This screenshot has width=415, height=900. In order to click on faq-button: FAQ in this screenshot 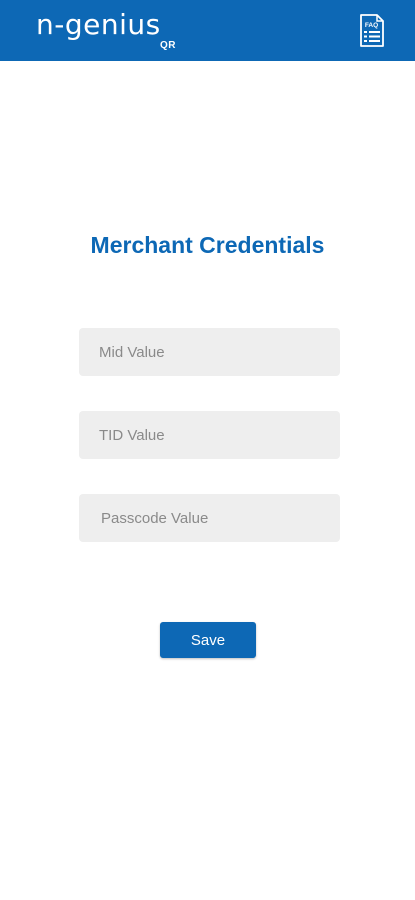, I will do `click(372, 30)`.